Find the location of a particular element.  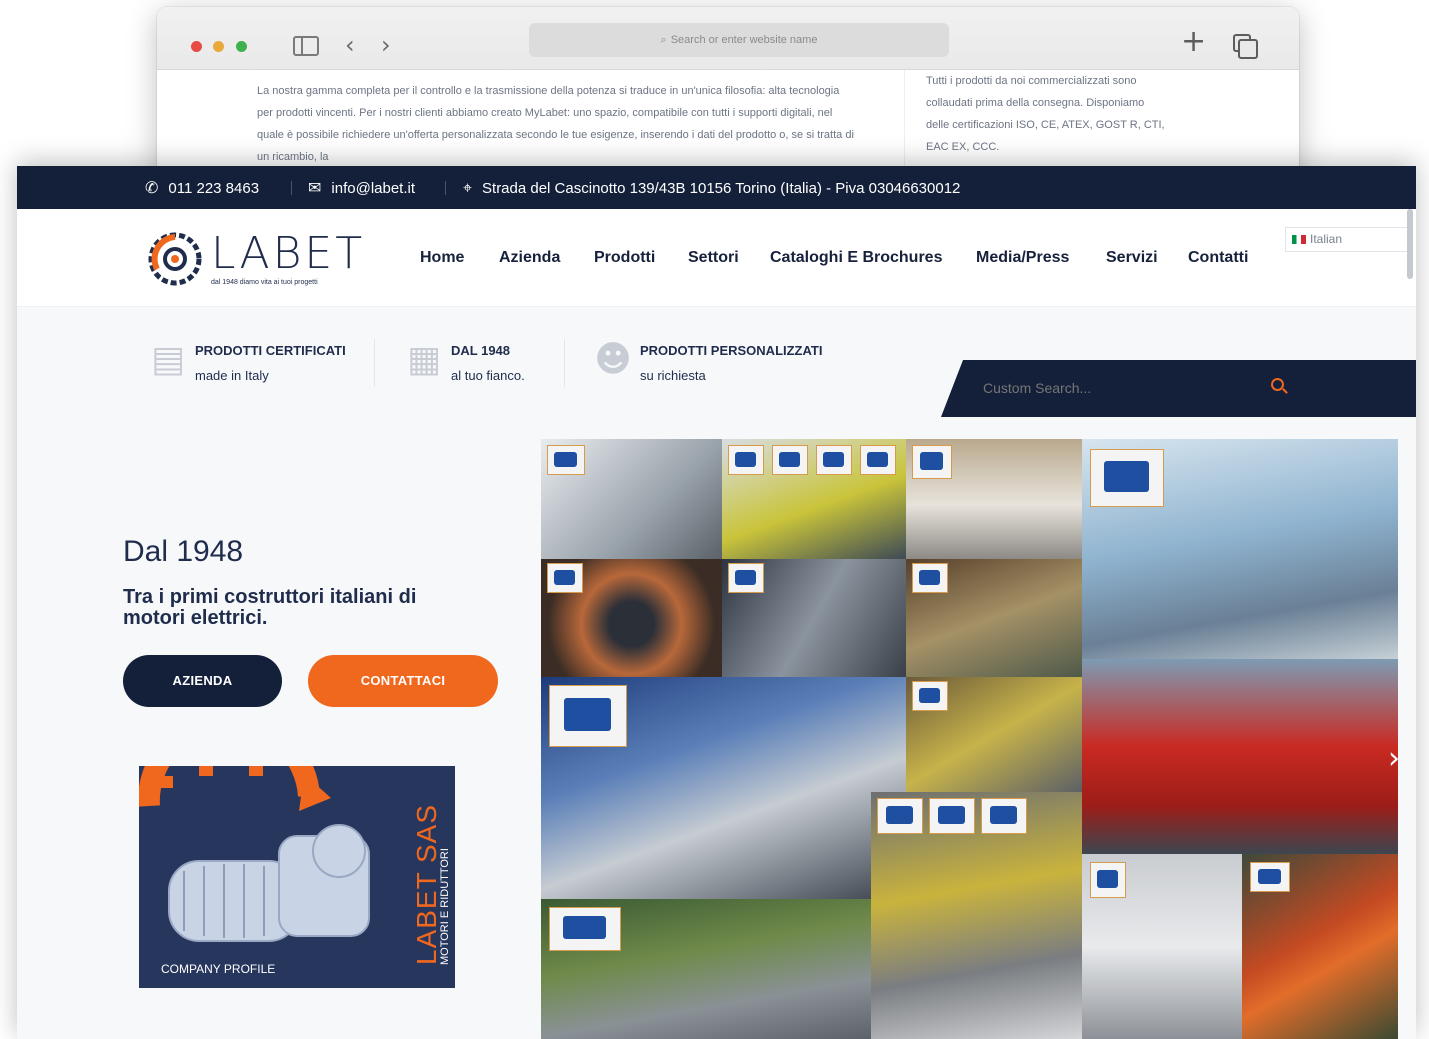

contattaci-button: CONTATTACI is located at coordinates (403, 681).